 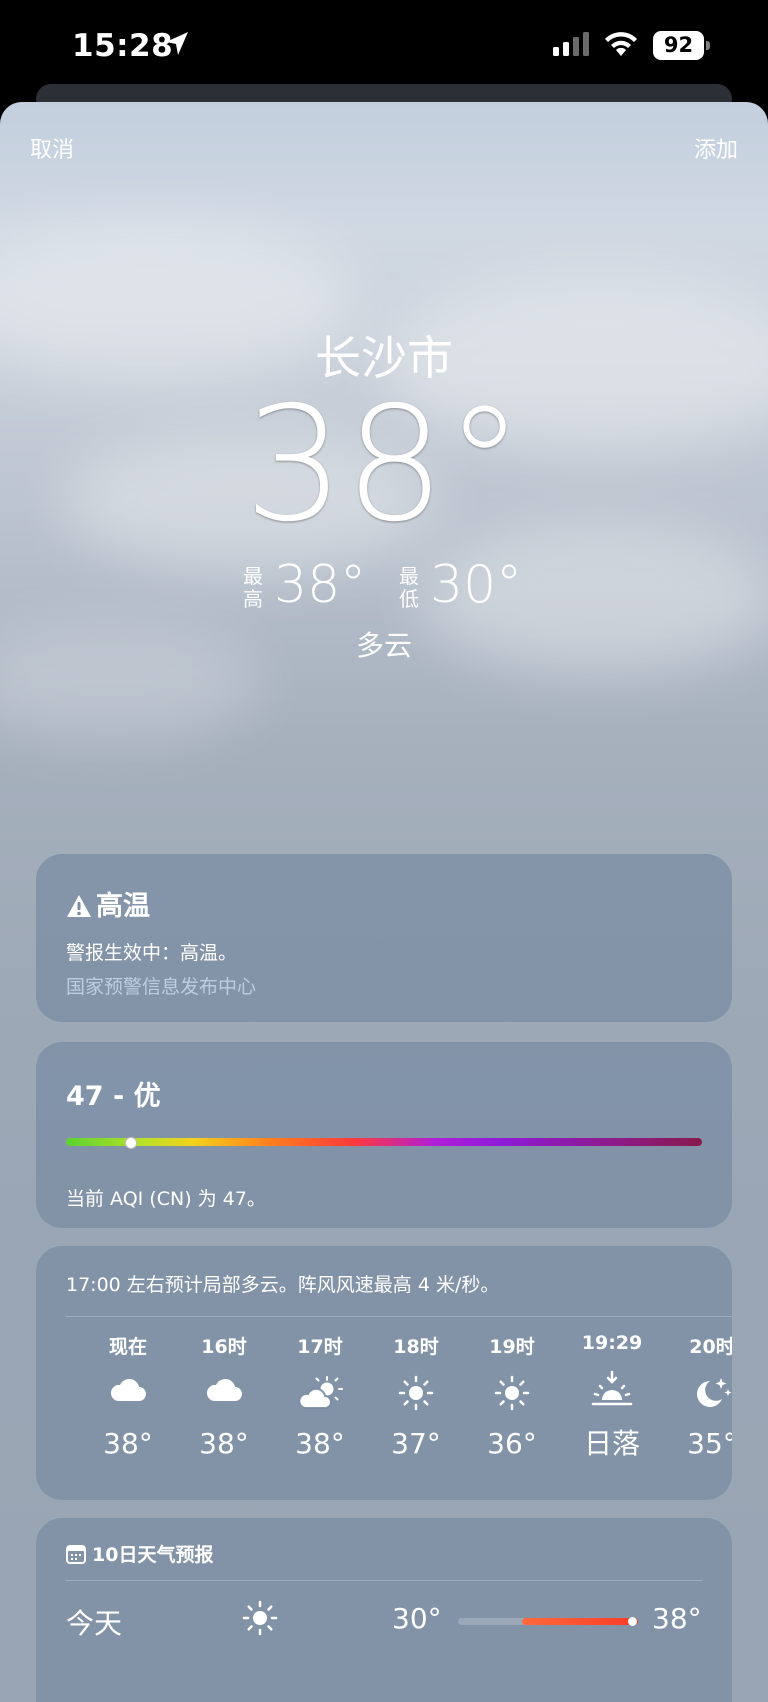 I want to click on aqi-card: 47 - 优 当前 AQI (CN) 为 47。, so click(x=384, y=1135).